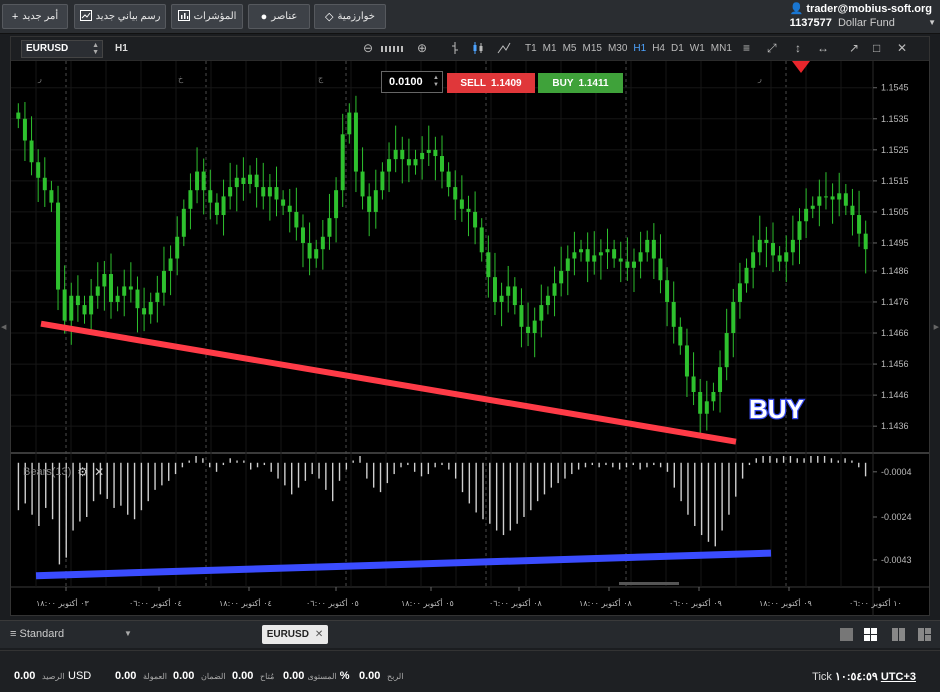 The image size is (940, 692). I want to click on new-order-button: + أمر جديد, so click(35, 16).